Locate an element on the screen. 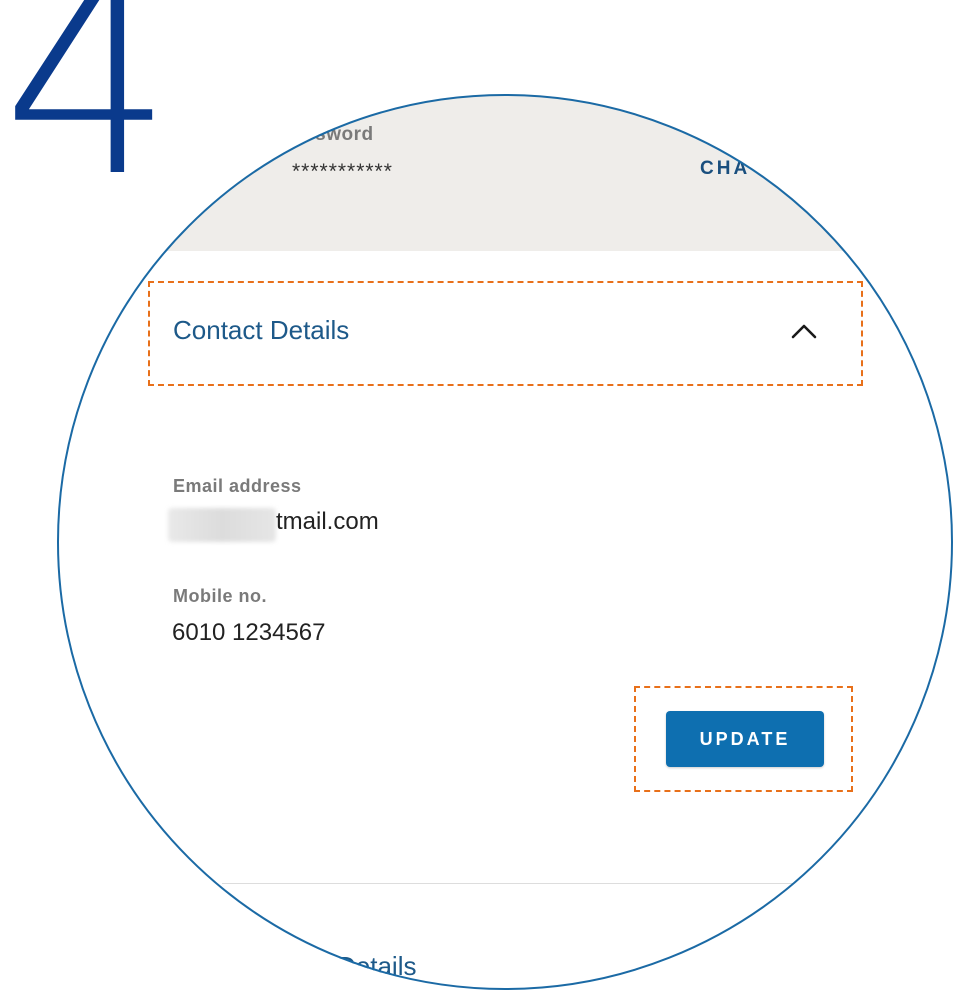  password-value: *********** is located at coordinates (342, 171).